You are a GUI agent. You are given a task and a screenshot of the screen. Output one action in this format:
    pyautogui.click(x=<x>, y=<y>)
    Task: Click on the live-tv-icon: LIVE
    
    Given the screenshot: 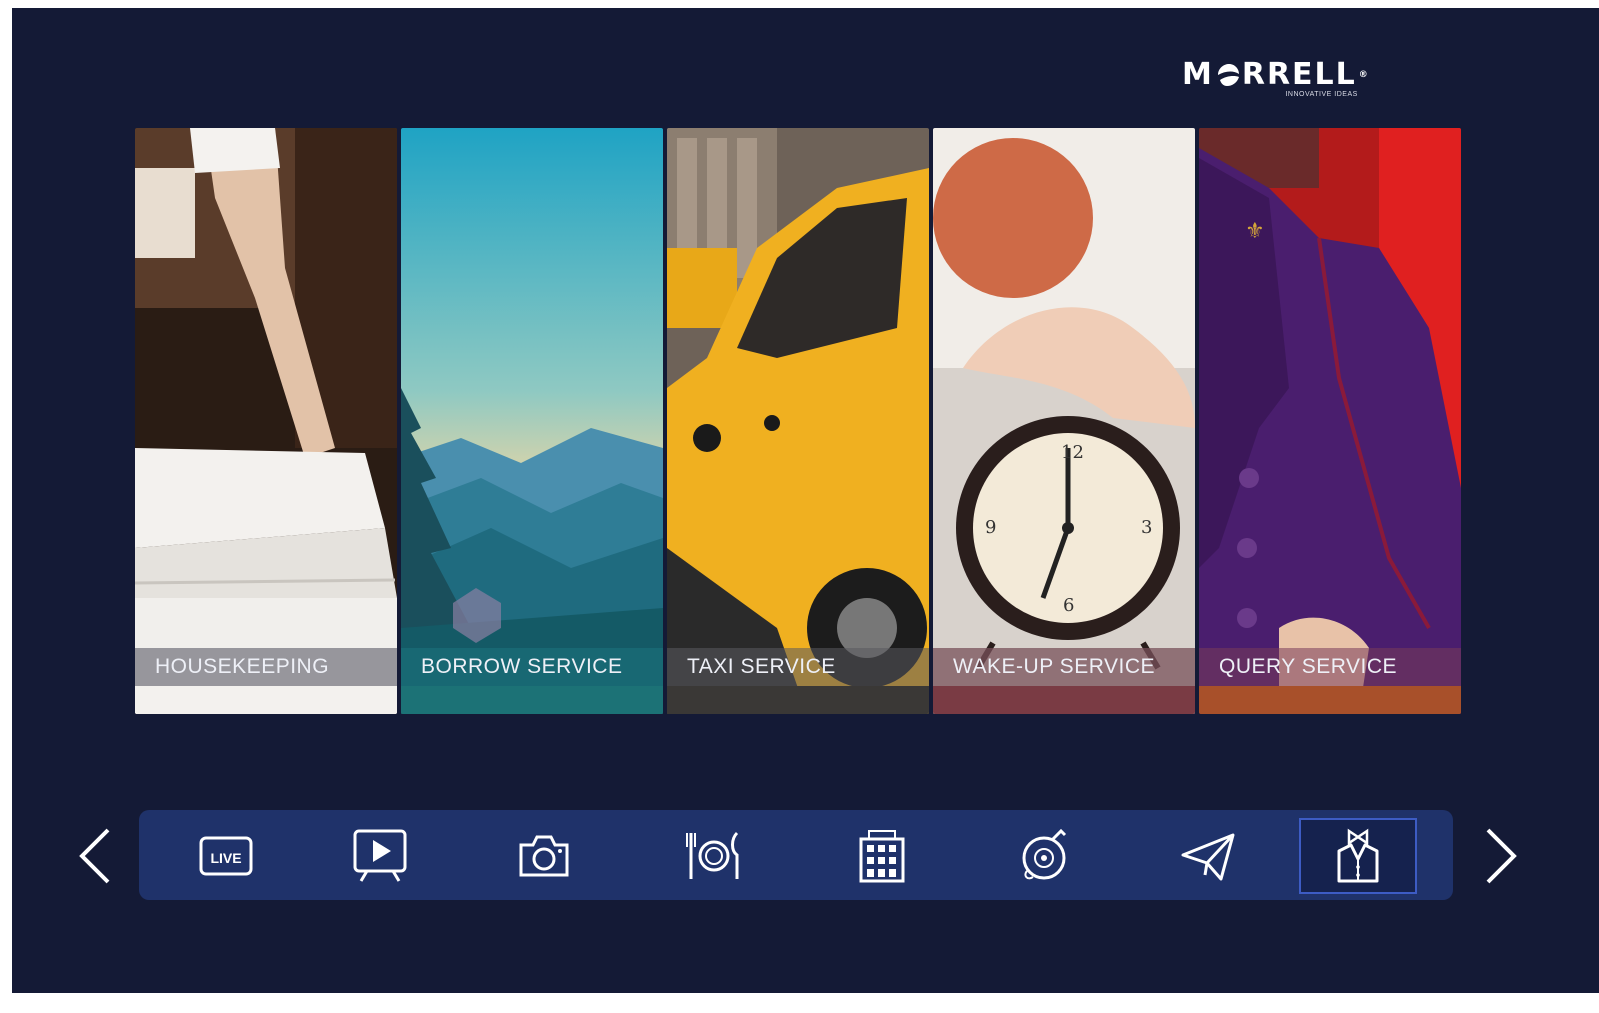 What is the action you would take?
    pyautogui.click(x=226, y=856)
    